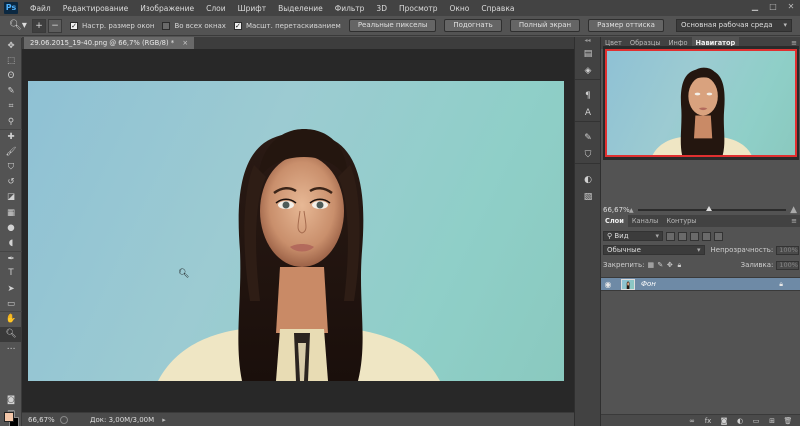 The height and width of the screenshot is (426, 800). Describe the element at coordinates (11, 303) in the screenshot. I see `shape-tool-icon: ▭` at that location.